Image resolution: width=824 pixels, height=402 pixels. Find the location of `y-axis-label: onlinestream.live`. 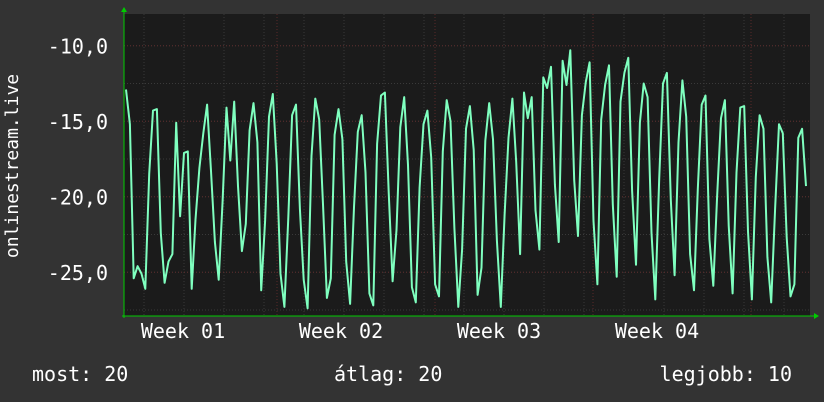

y-axis-label: onlinestream.live is located at coordinates (12, 166).